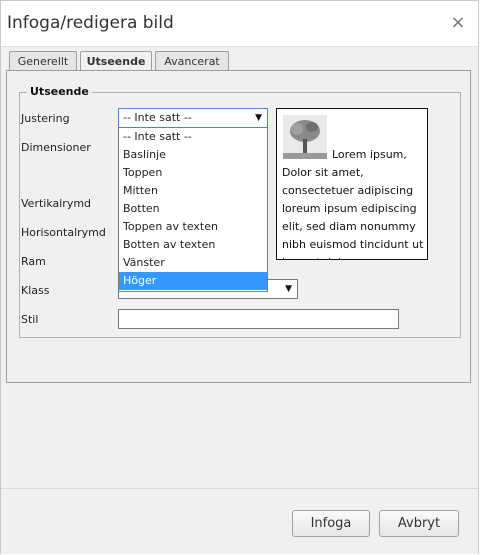 The width and height of the screenshot is (480, 555). Describe the element at coordinates (33, 261) in the screenshot. I see `border-label: Ram` at that location.